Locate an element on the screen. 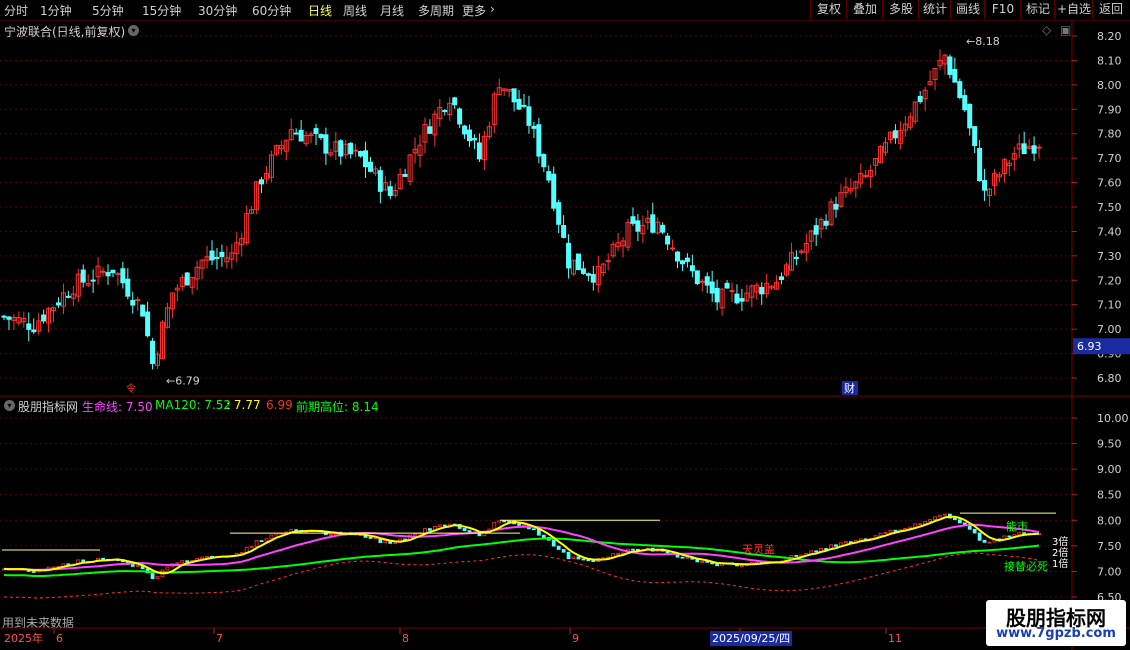  main-y-tick-label: 6.90 is located at coordinates (1109, 354).